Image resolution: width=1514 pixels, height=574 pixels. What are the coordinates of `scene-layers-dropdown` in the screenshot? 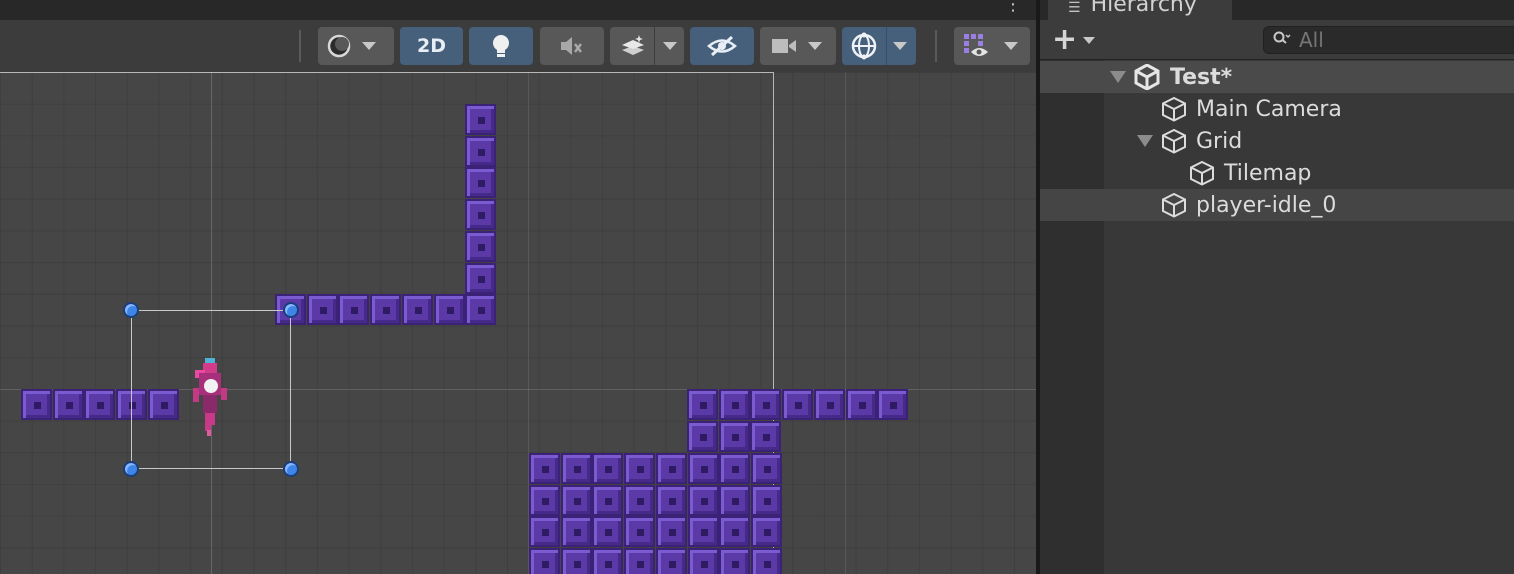 It's located at (992, 46).